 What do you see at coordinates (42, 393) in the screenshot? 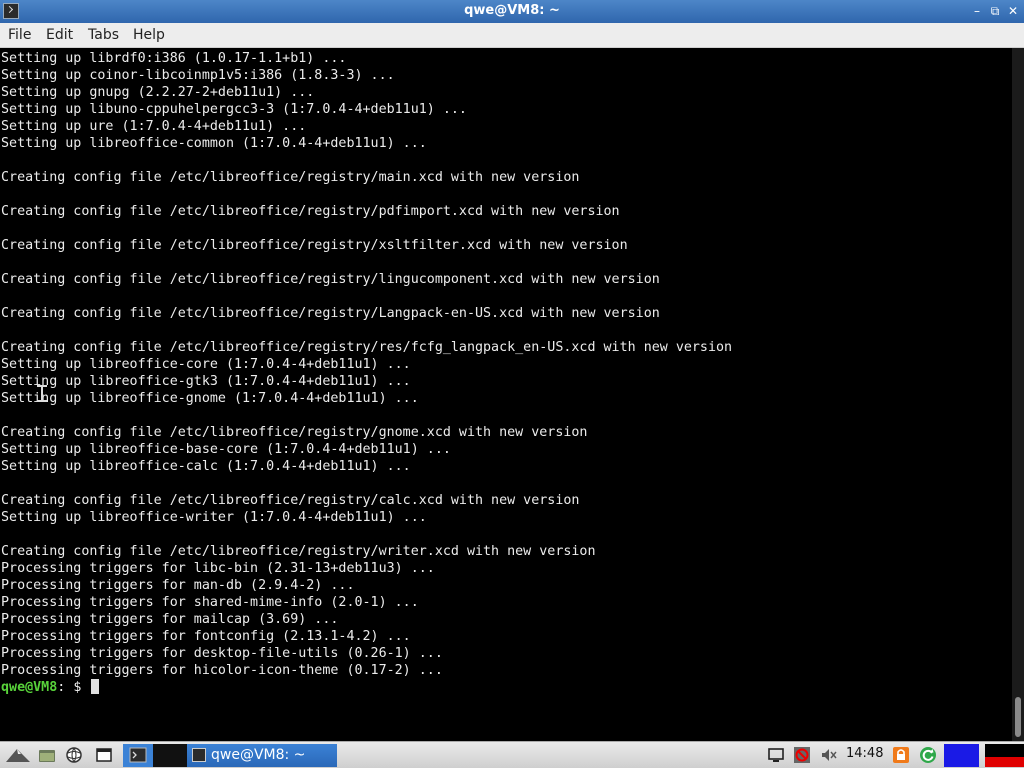
I see `text-cursor-pointer-icon` at bounding box center [42, 393].